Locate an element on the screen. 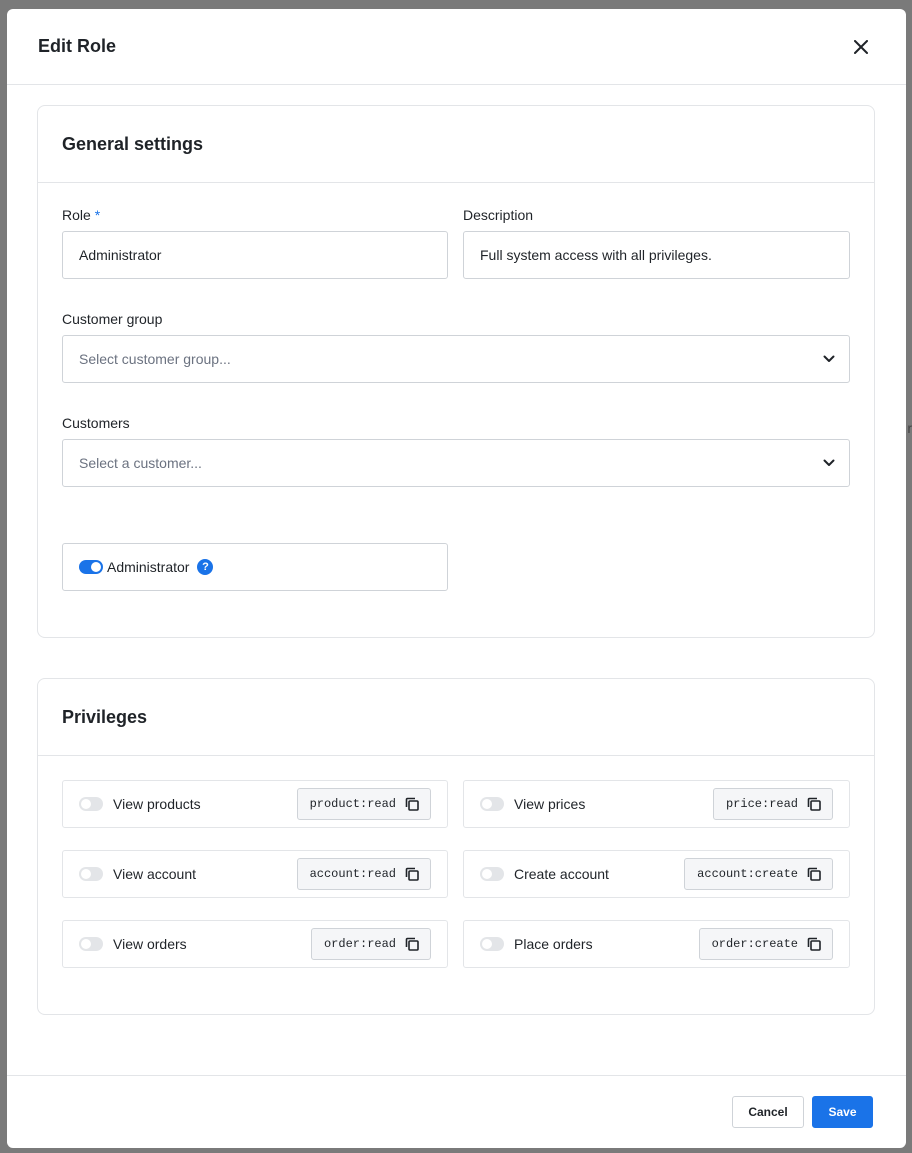  privilege-code-chip: price:read is located at coordinates (772, 804).